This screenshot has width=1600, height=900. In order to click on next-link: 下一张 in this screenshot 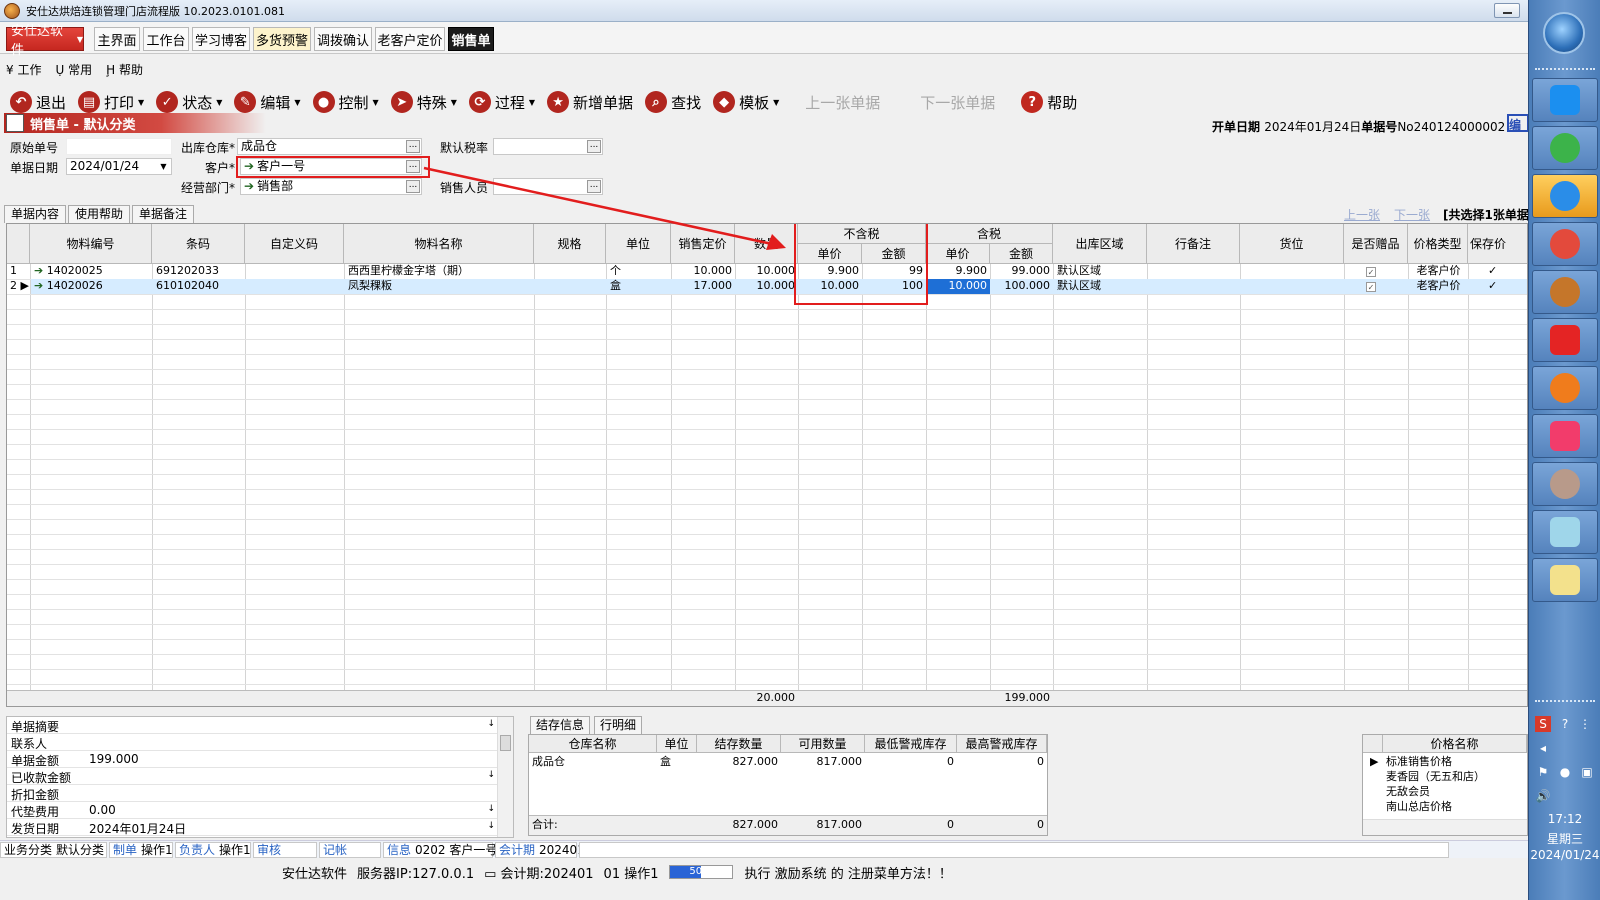, I will do `click(1412, 215)`.